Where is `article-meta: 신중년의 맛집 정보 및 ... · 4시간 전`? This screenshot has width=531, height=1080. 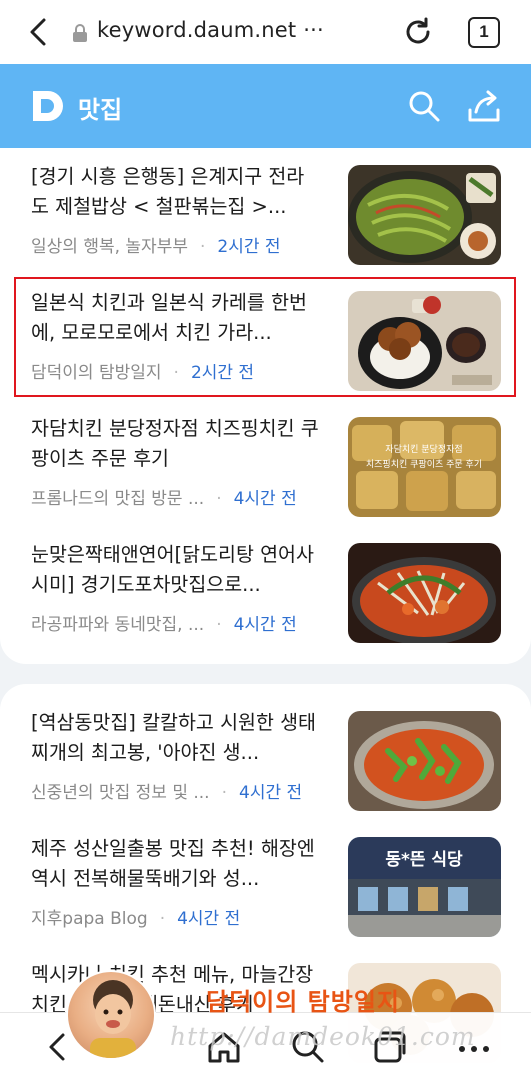
article-meta: 신중년의 맛집 정보 및 ... · 4시간 전 is located at coordinates (167, 793).